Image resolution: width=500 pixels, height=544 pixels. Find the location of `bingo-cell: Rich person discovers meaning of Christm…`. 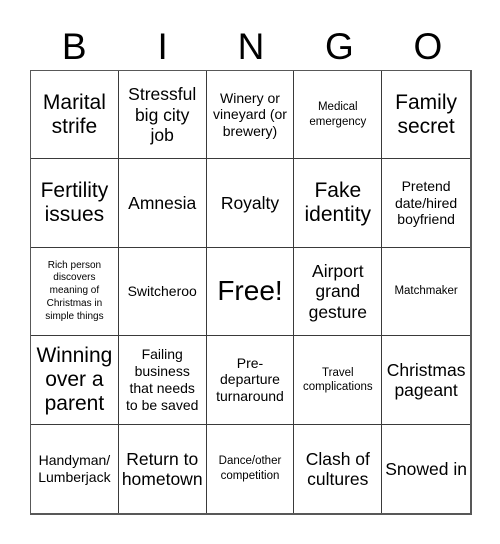

bingo-cell: Rich person discovers meaning of Christm… is located at coordinates (75, 292).